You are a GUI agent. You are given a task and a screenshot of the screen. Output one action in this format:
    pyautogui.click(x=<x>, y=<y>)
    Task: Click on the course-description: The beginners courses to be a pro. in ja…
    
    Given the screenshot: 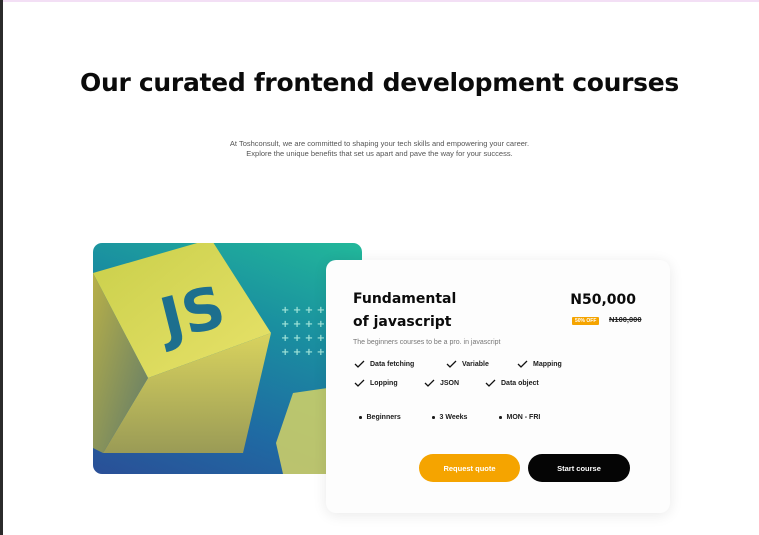 What is the action you would take?
    pyautogui.click(x=427, y=342)
    